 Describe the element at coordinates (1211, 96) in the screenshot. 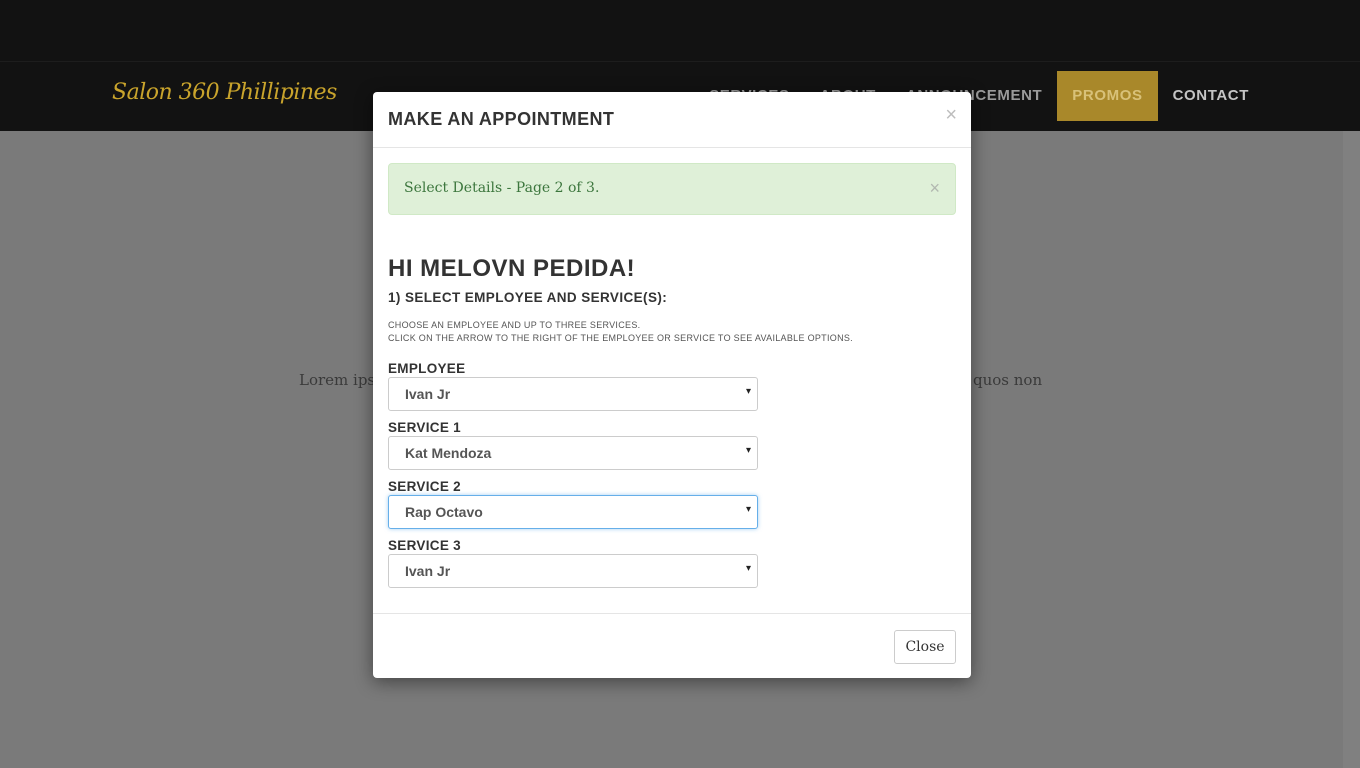

I see `nav-item-contact: CONTACT` at that location.